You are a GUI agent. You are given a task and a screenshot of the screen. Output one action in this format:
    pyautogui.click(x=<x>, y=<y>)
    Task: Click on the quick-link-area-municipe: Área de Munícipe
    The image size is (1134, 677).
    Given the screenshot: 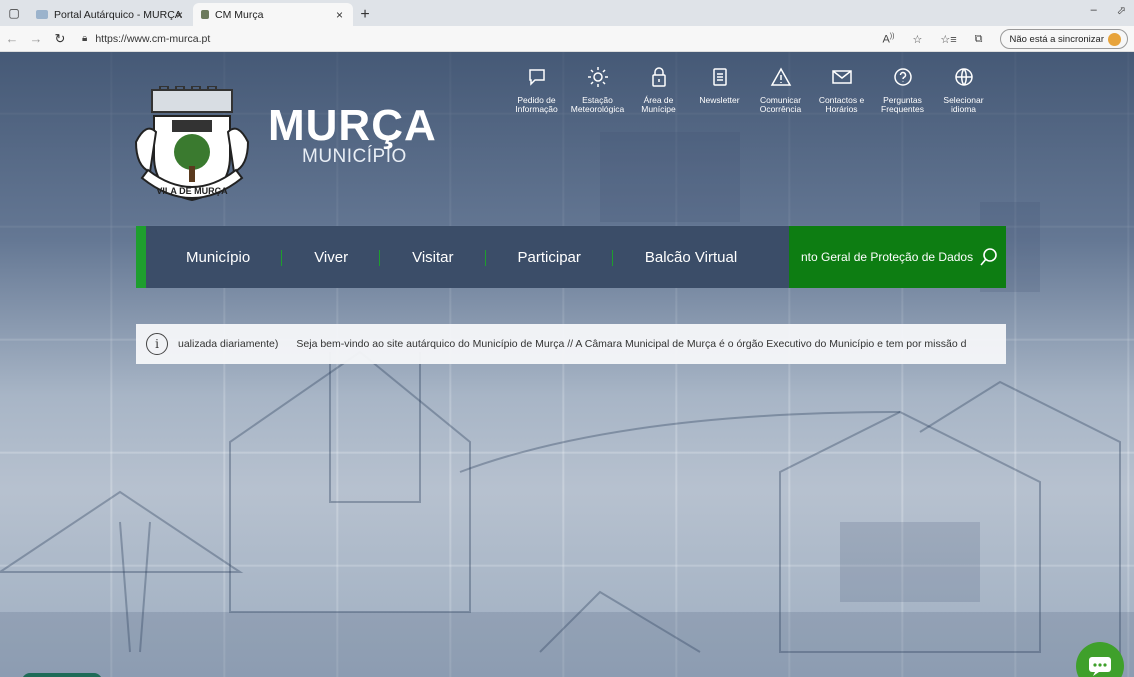 What is the action you would take?
    pyautogui.click(x=658, y=90)
    